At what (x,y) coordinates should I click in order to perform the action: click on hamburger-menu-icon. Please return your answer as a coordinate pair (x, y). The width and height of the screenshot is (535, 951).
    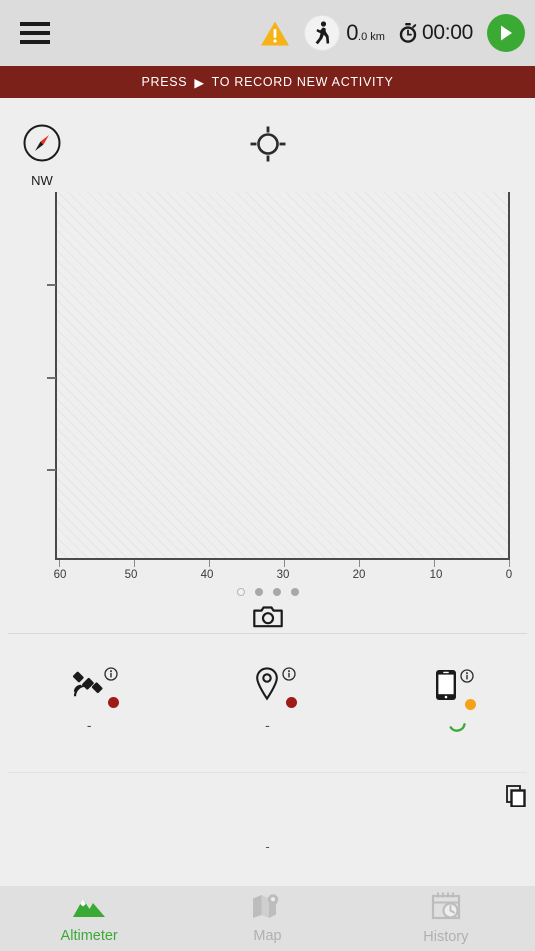
    Looking at the image, I should click on (35, 33).